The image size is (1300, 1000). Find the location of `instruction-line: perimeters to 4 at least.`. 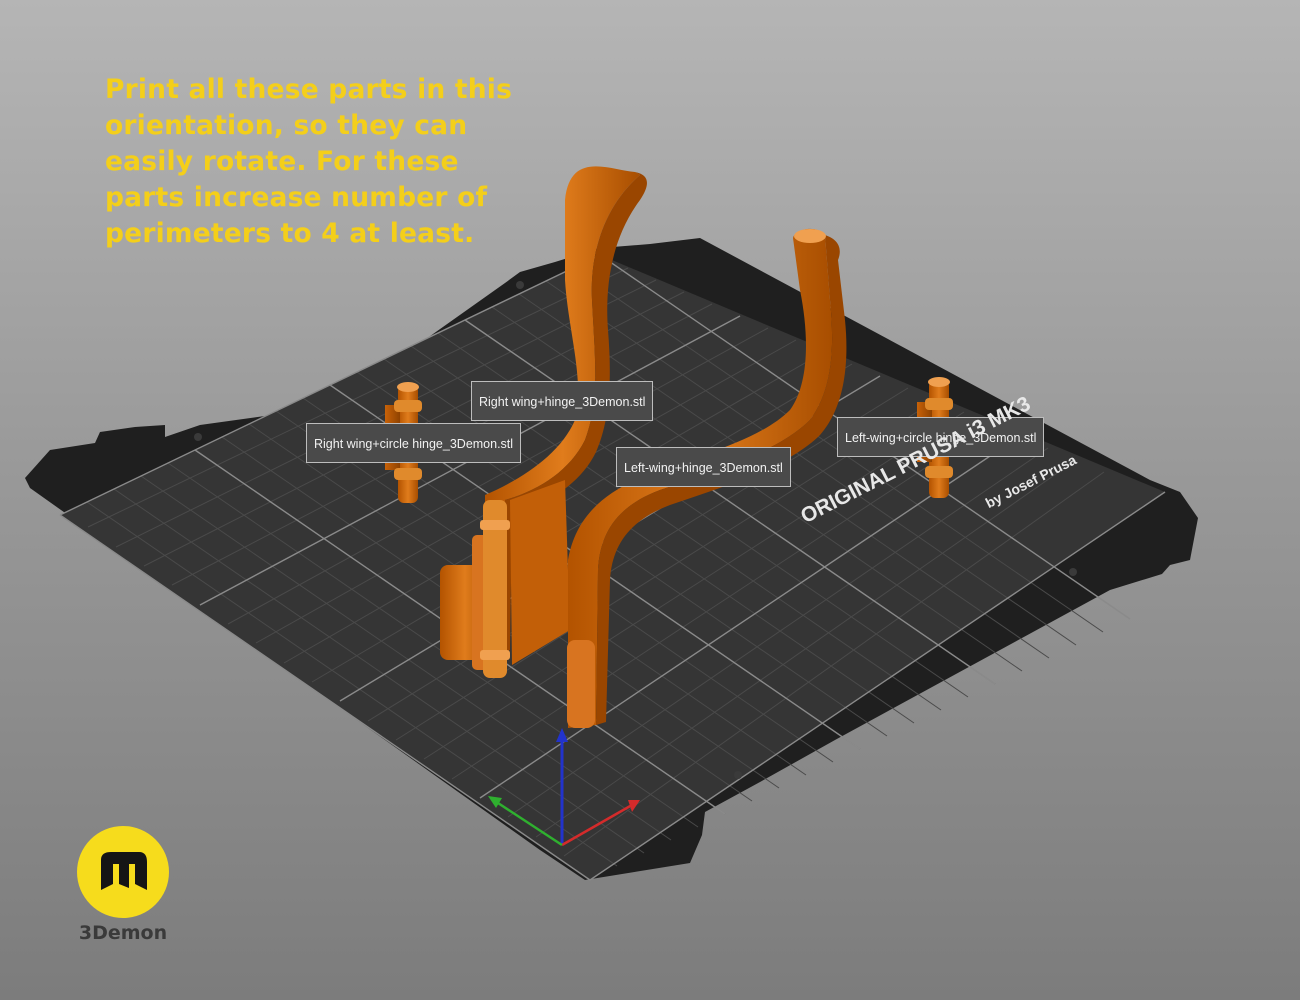

instruction-line: perimeters to 4 at least. is located at coordinates (290, 233).